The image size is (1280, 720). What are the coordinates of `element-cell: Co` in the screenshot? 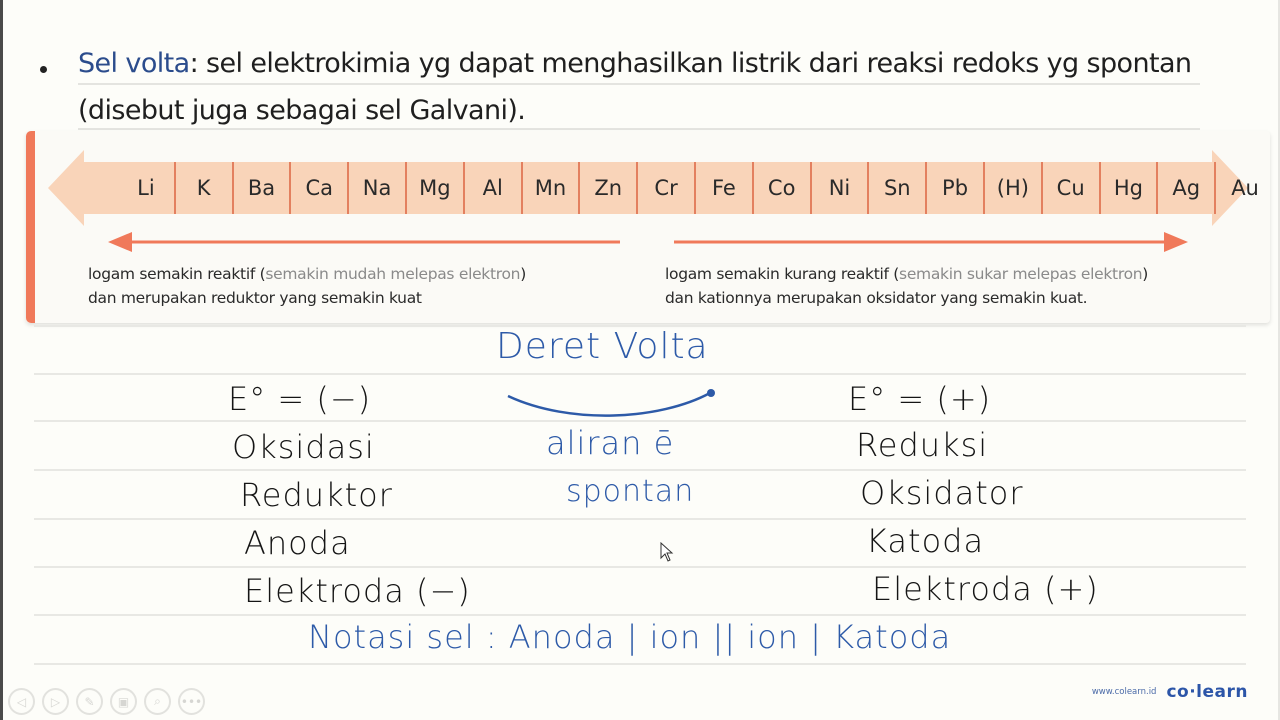 It's located at (783, 188).